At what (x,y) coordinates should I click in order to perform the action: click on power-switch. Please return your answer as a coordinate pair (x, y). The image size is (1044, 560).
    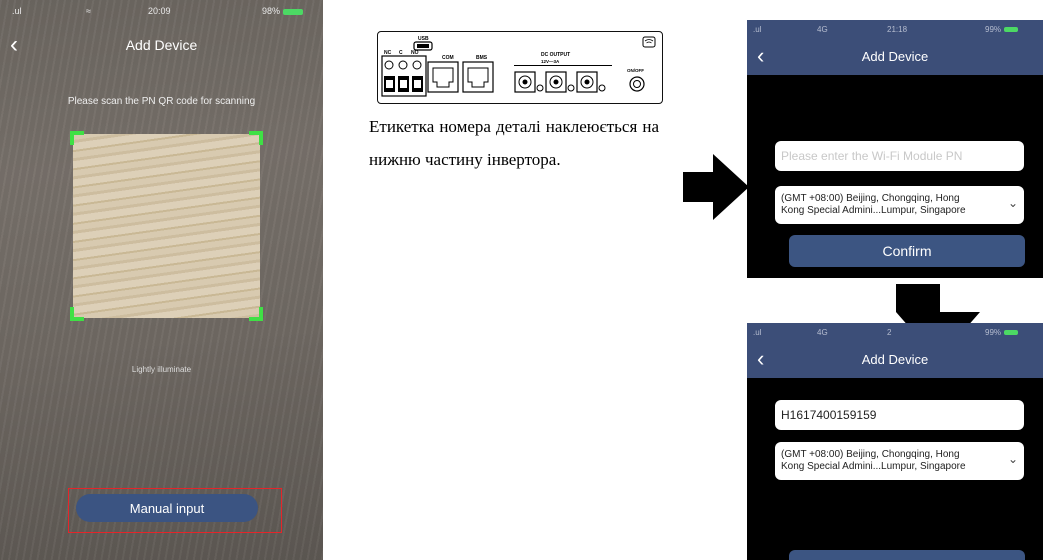
    Looking at the image, I should click on (637, 84).